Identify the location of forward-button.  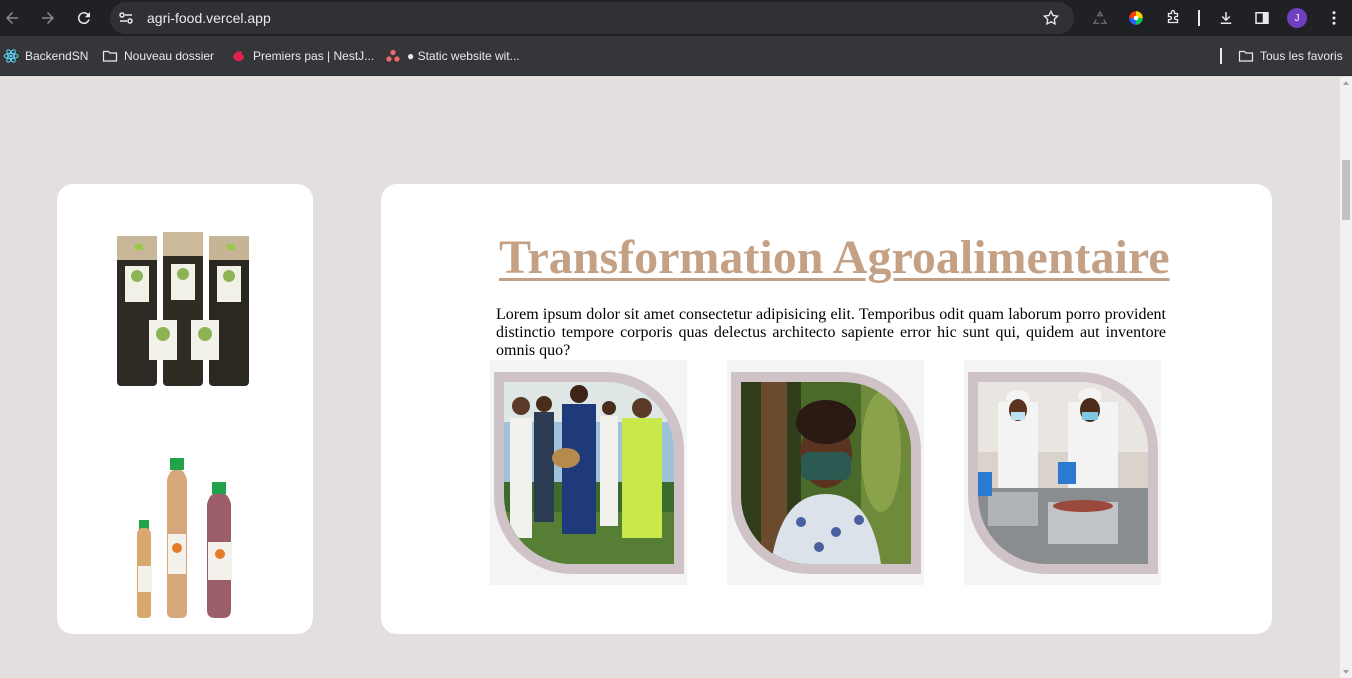
(48, 18).